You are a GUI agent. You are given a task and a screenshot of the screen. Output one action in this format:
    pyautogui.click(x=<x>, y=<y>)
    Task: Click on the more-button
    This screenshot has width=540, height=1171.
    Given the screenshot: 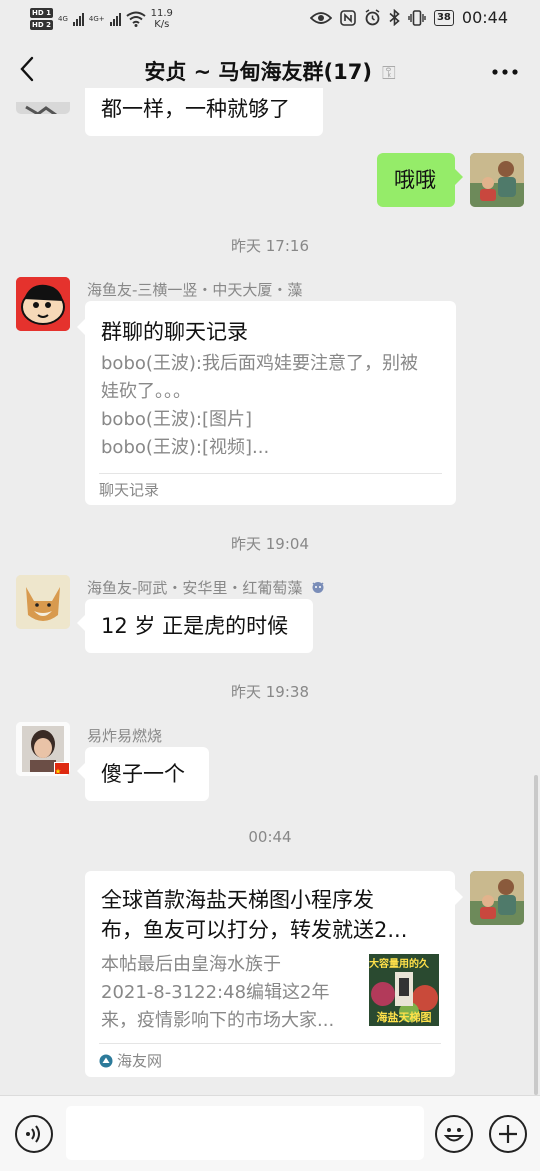 What is the action you would take?
    pyautogui.click(x=505, y=68)
    